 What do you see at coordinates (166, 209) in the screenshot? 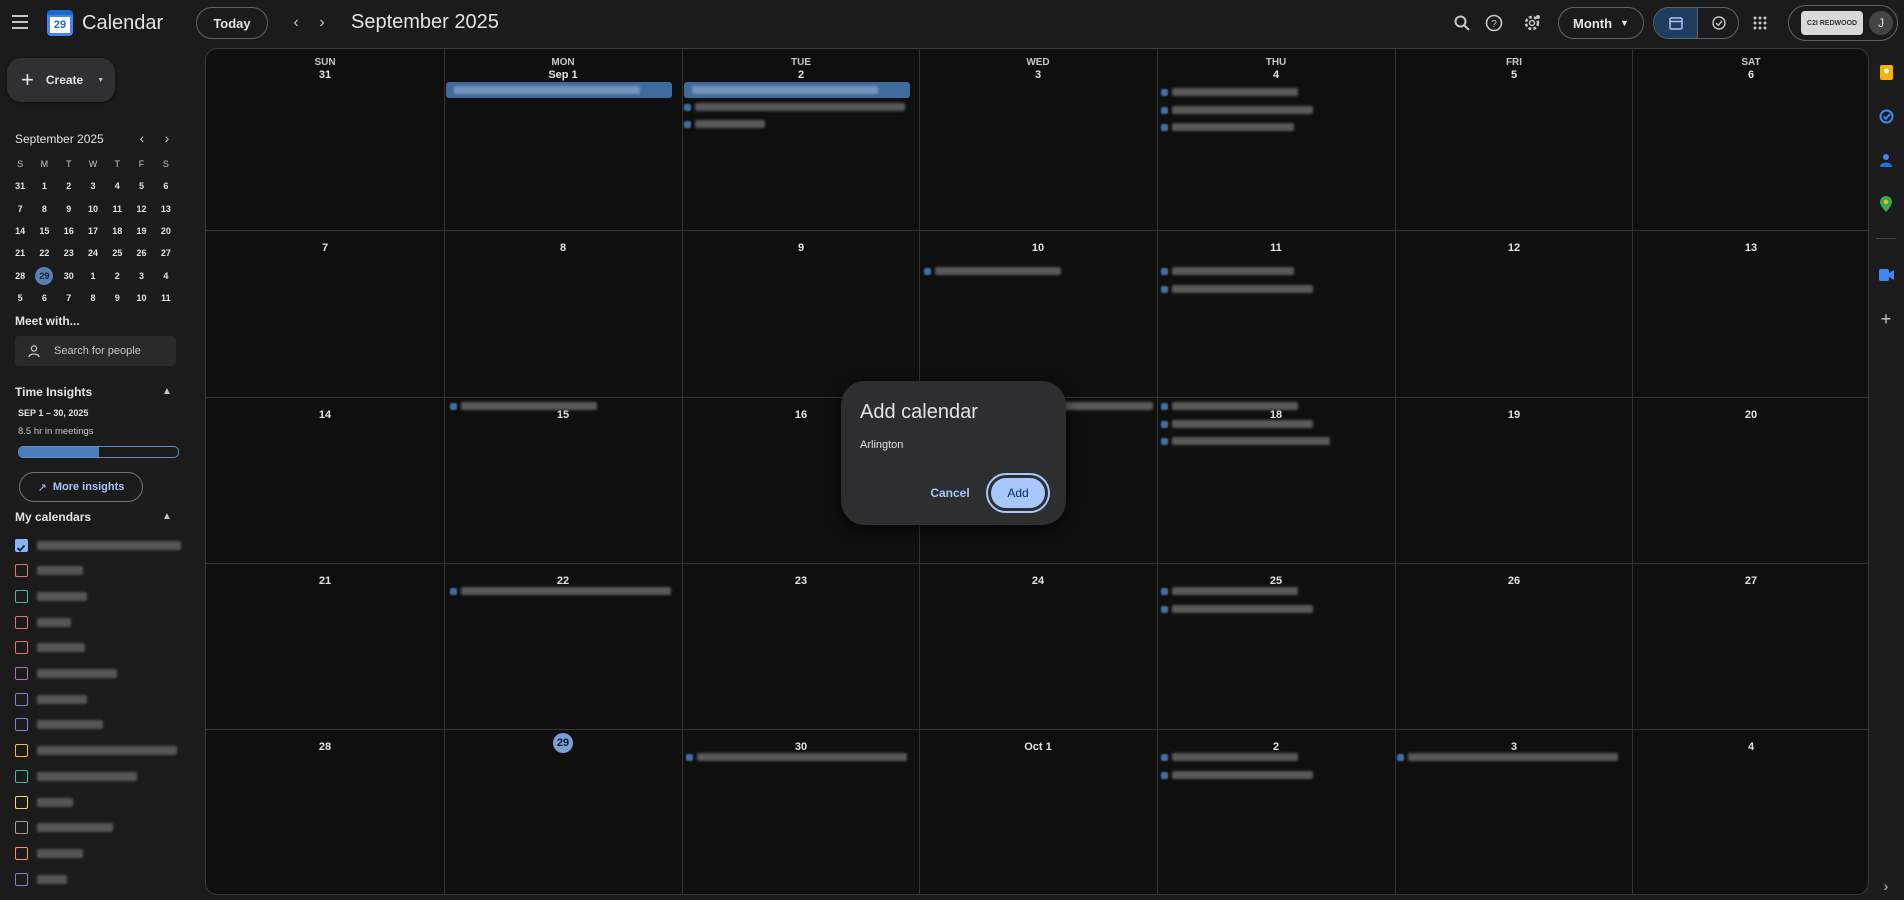
I see `mini-day: 13` at bounding box center [166, 209].